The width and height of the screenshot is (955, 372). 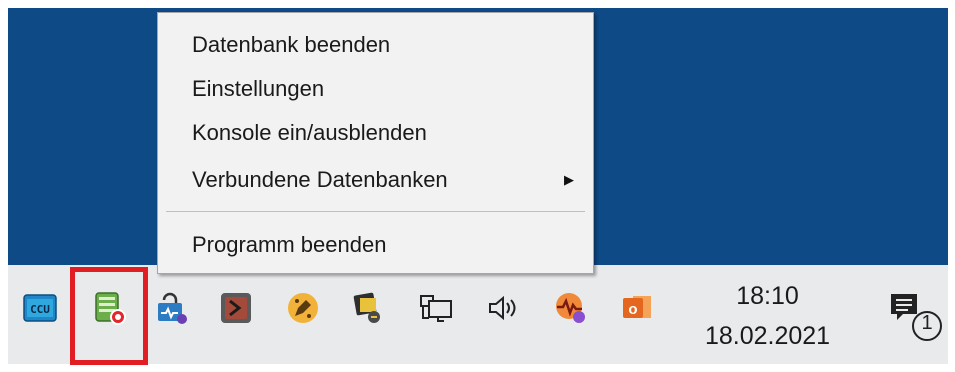 I want to click on menu-item-toggle-console: Konsole ein/ausblenden, so click(x=375, y=133).